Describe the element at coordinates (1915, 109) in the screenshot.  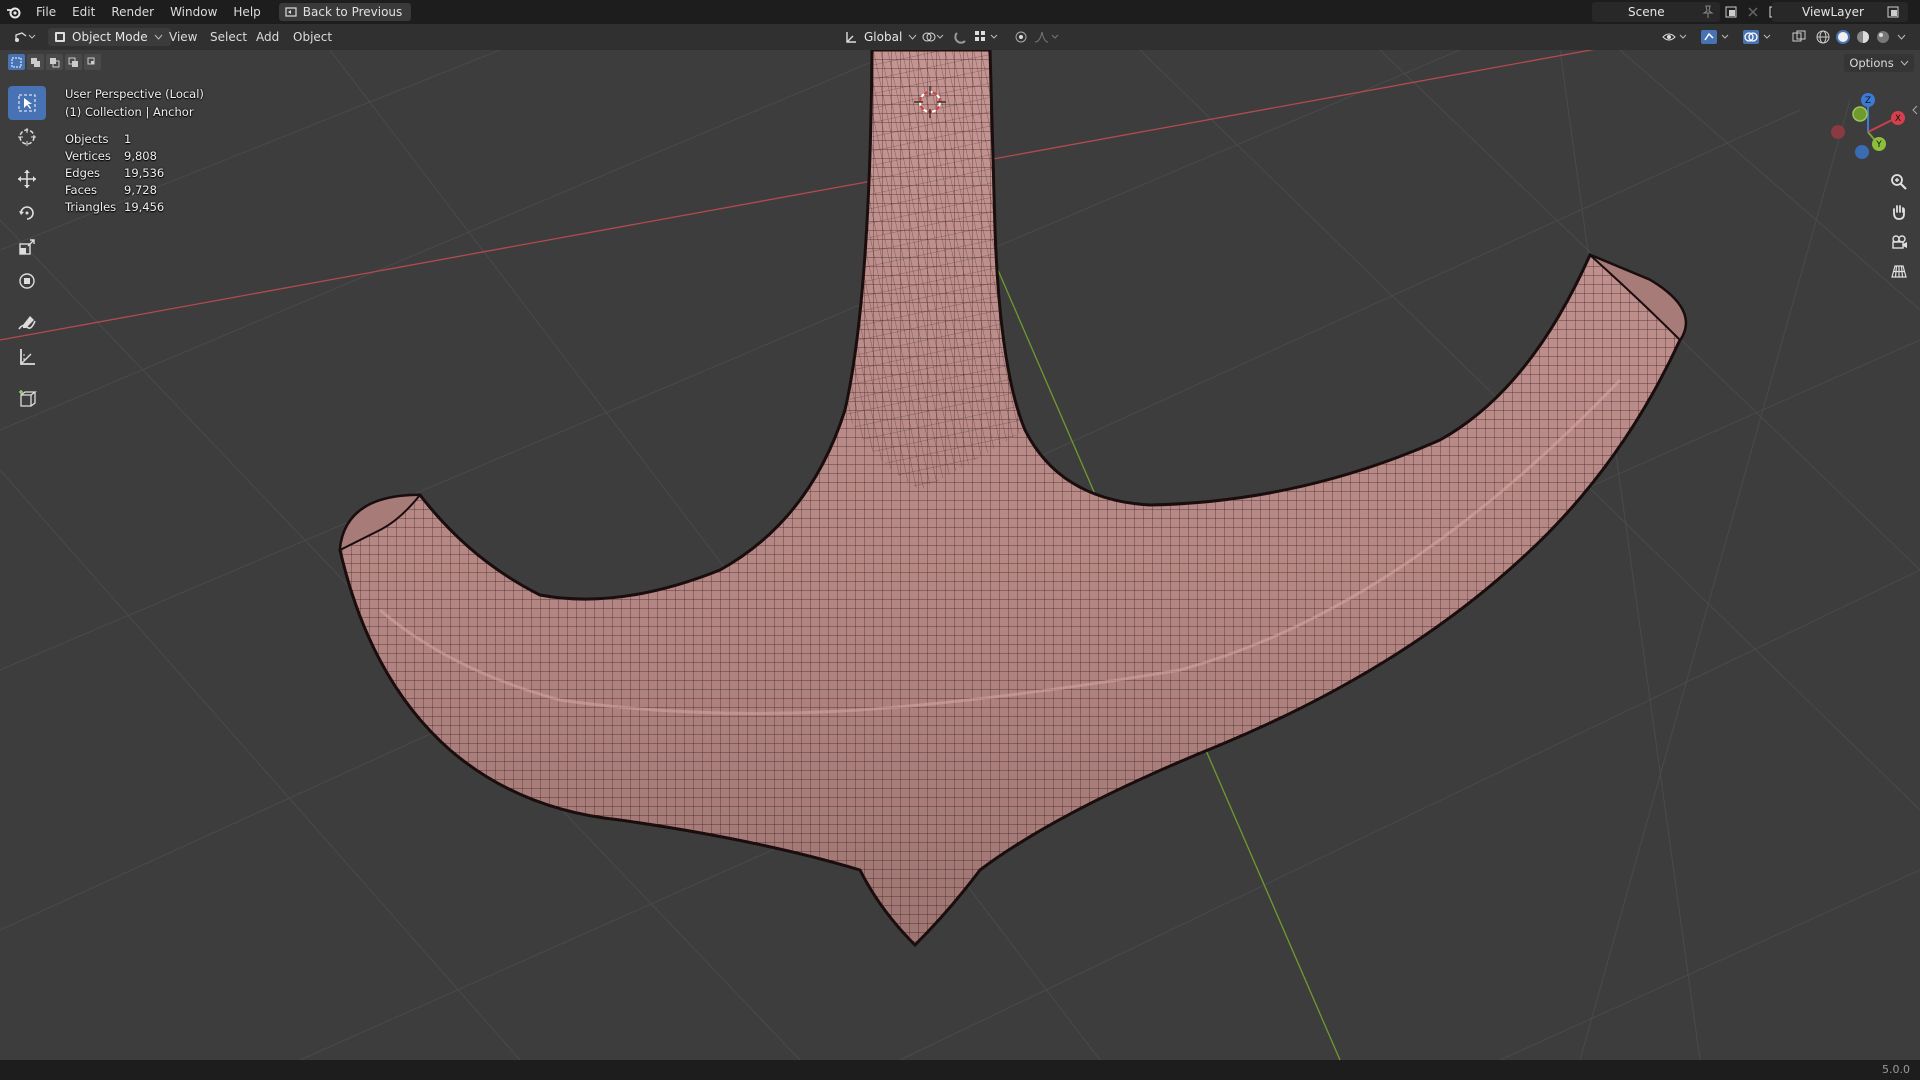
I see `sidebar-toggle-icon` at that location.